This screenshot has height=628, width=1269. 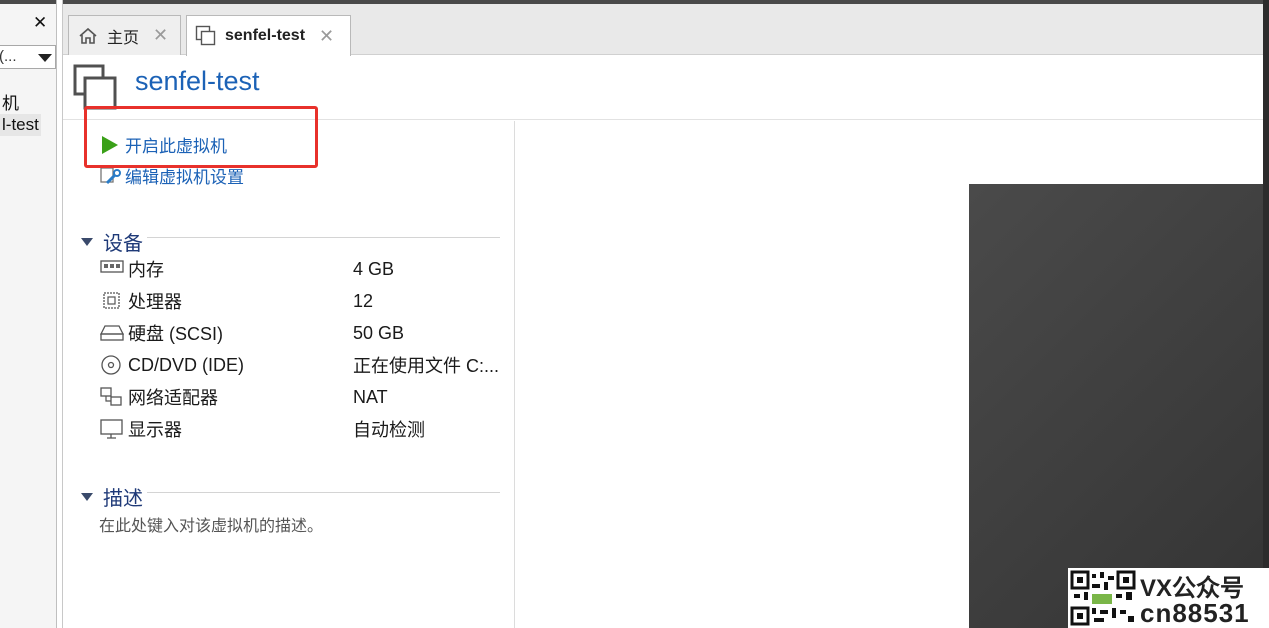 What do you see at coordinates (114, 269) in the screenshot?
I see `memory-icon` at bounding box center [114, 269].